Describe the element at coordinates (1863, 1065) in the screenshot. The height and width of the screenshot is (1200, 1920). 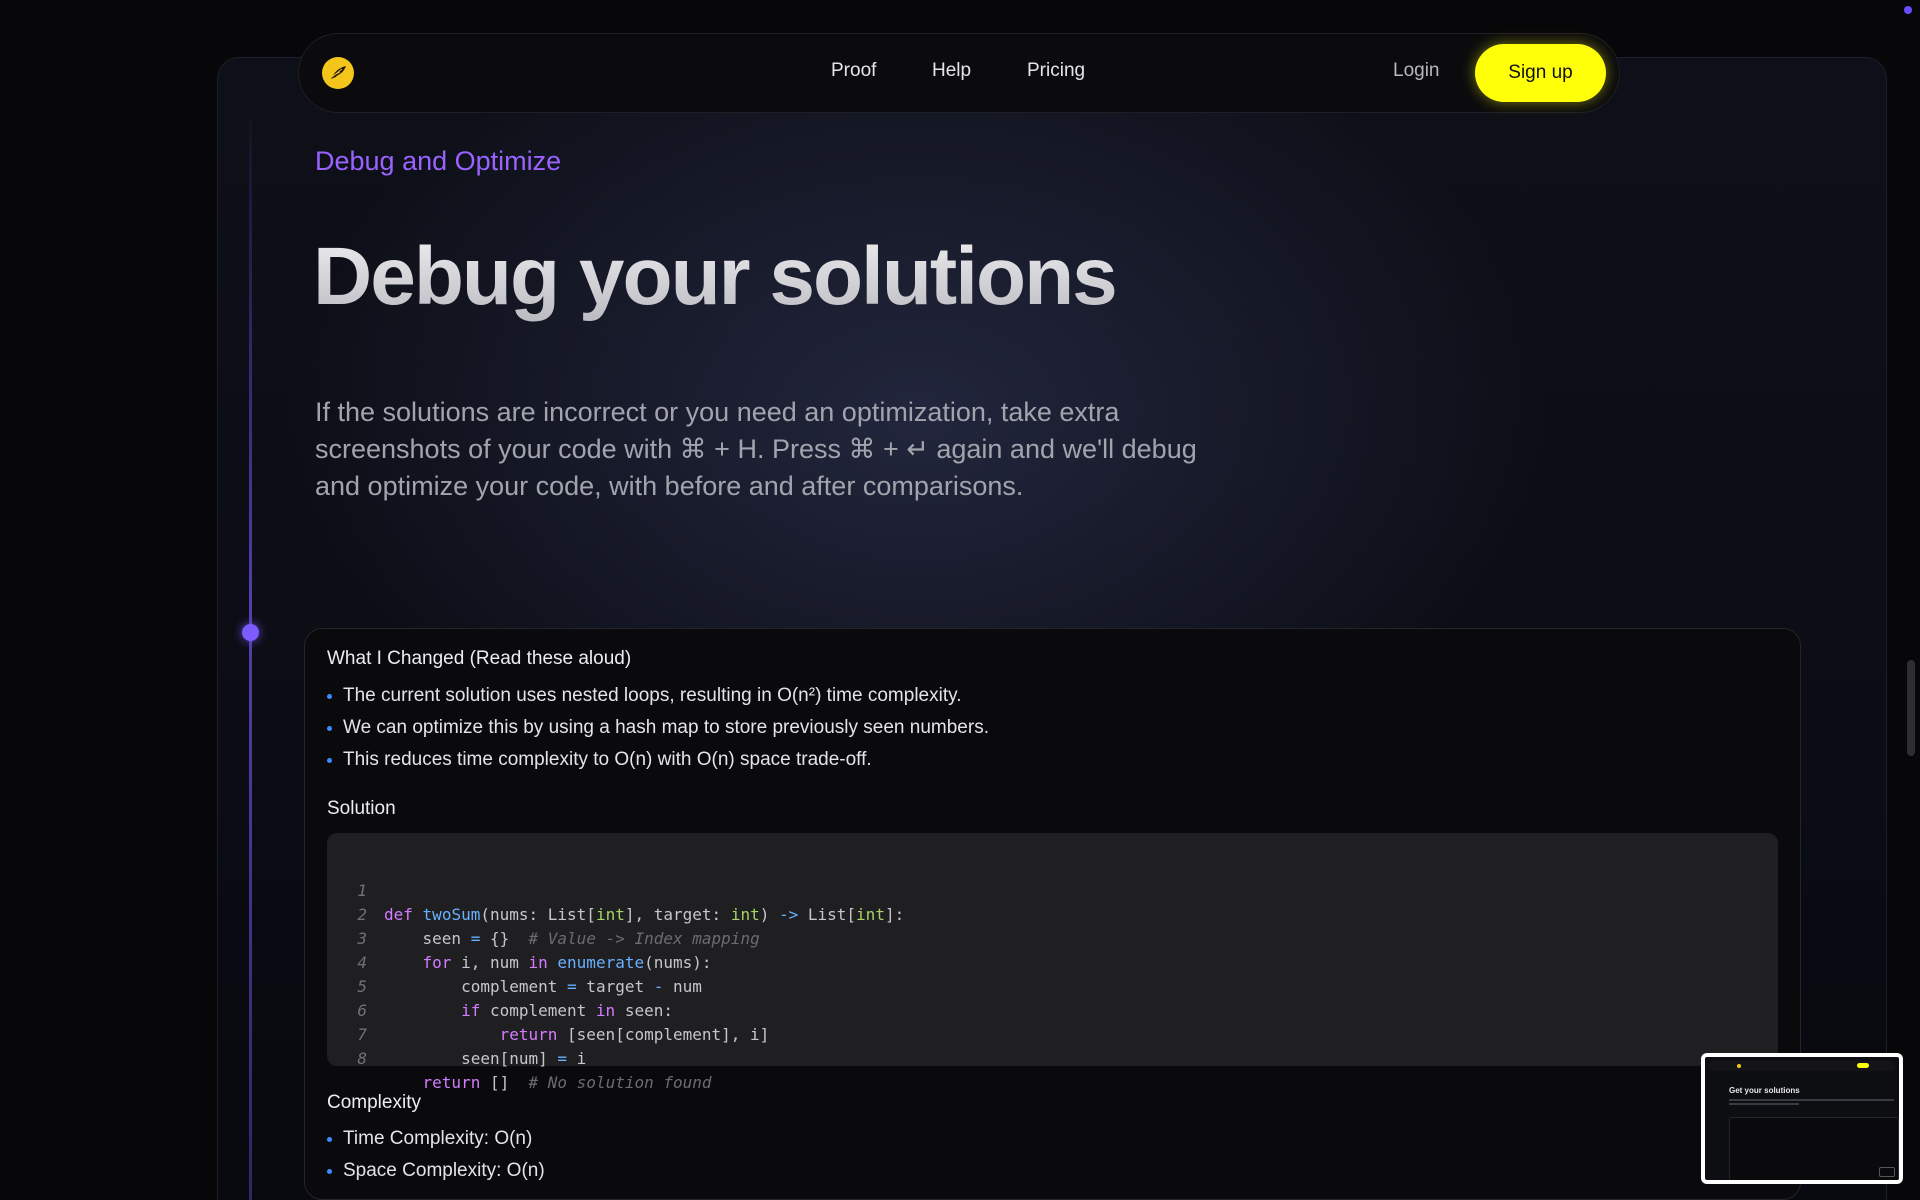
I see `preview-signup-button` at that location.